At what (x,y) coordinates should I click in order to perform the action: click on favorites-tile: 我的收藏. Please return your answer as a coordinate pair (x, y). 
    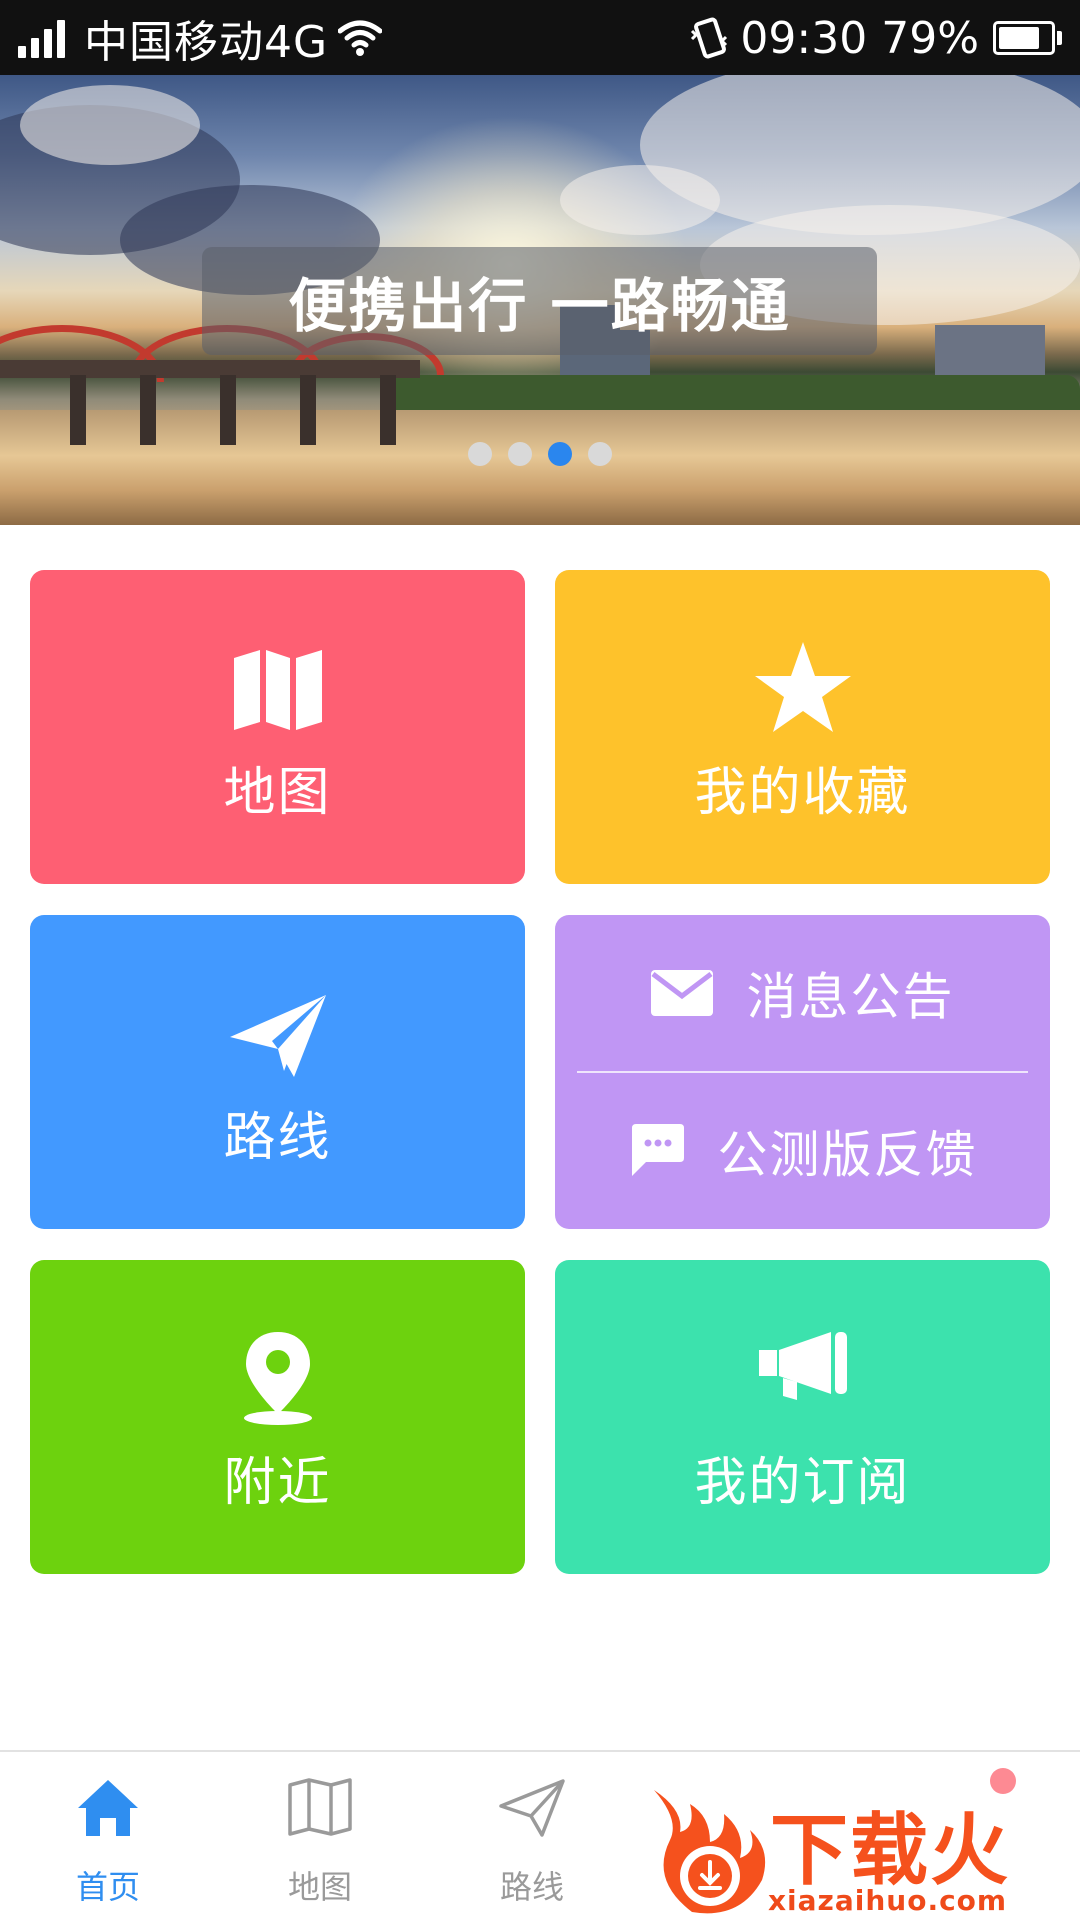
    Looking at the image, I should click on (802, 727).